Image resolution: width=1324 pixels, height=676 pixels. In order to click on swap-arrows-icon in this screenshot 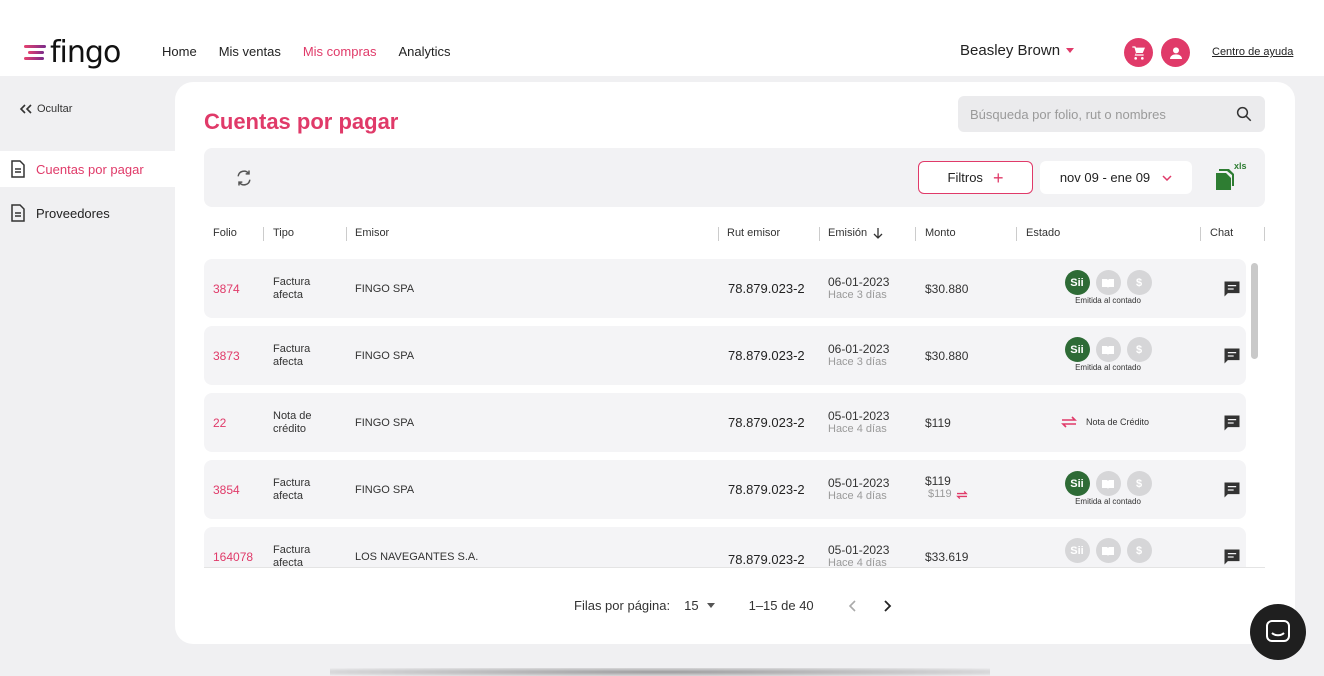, I will do `click(961, 494)`.